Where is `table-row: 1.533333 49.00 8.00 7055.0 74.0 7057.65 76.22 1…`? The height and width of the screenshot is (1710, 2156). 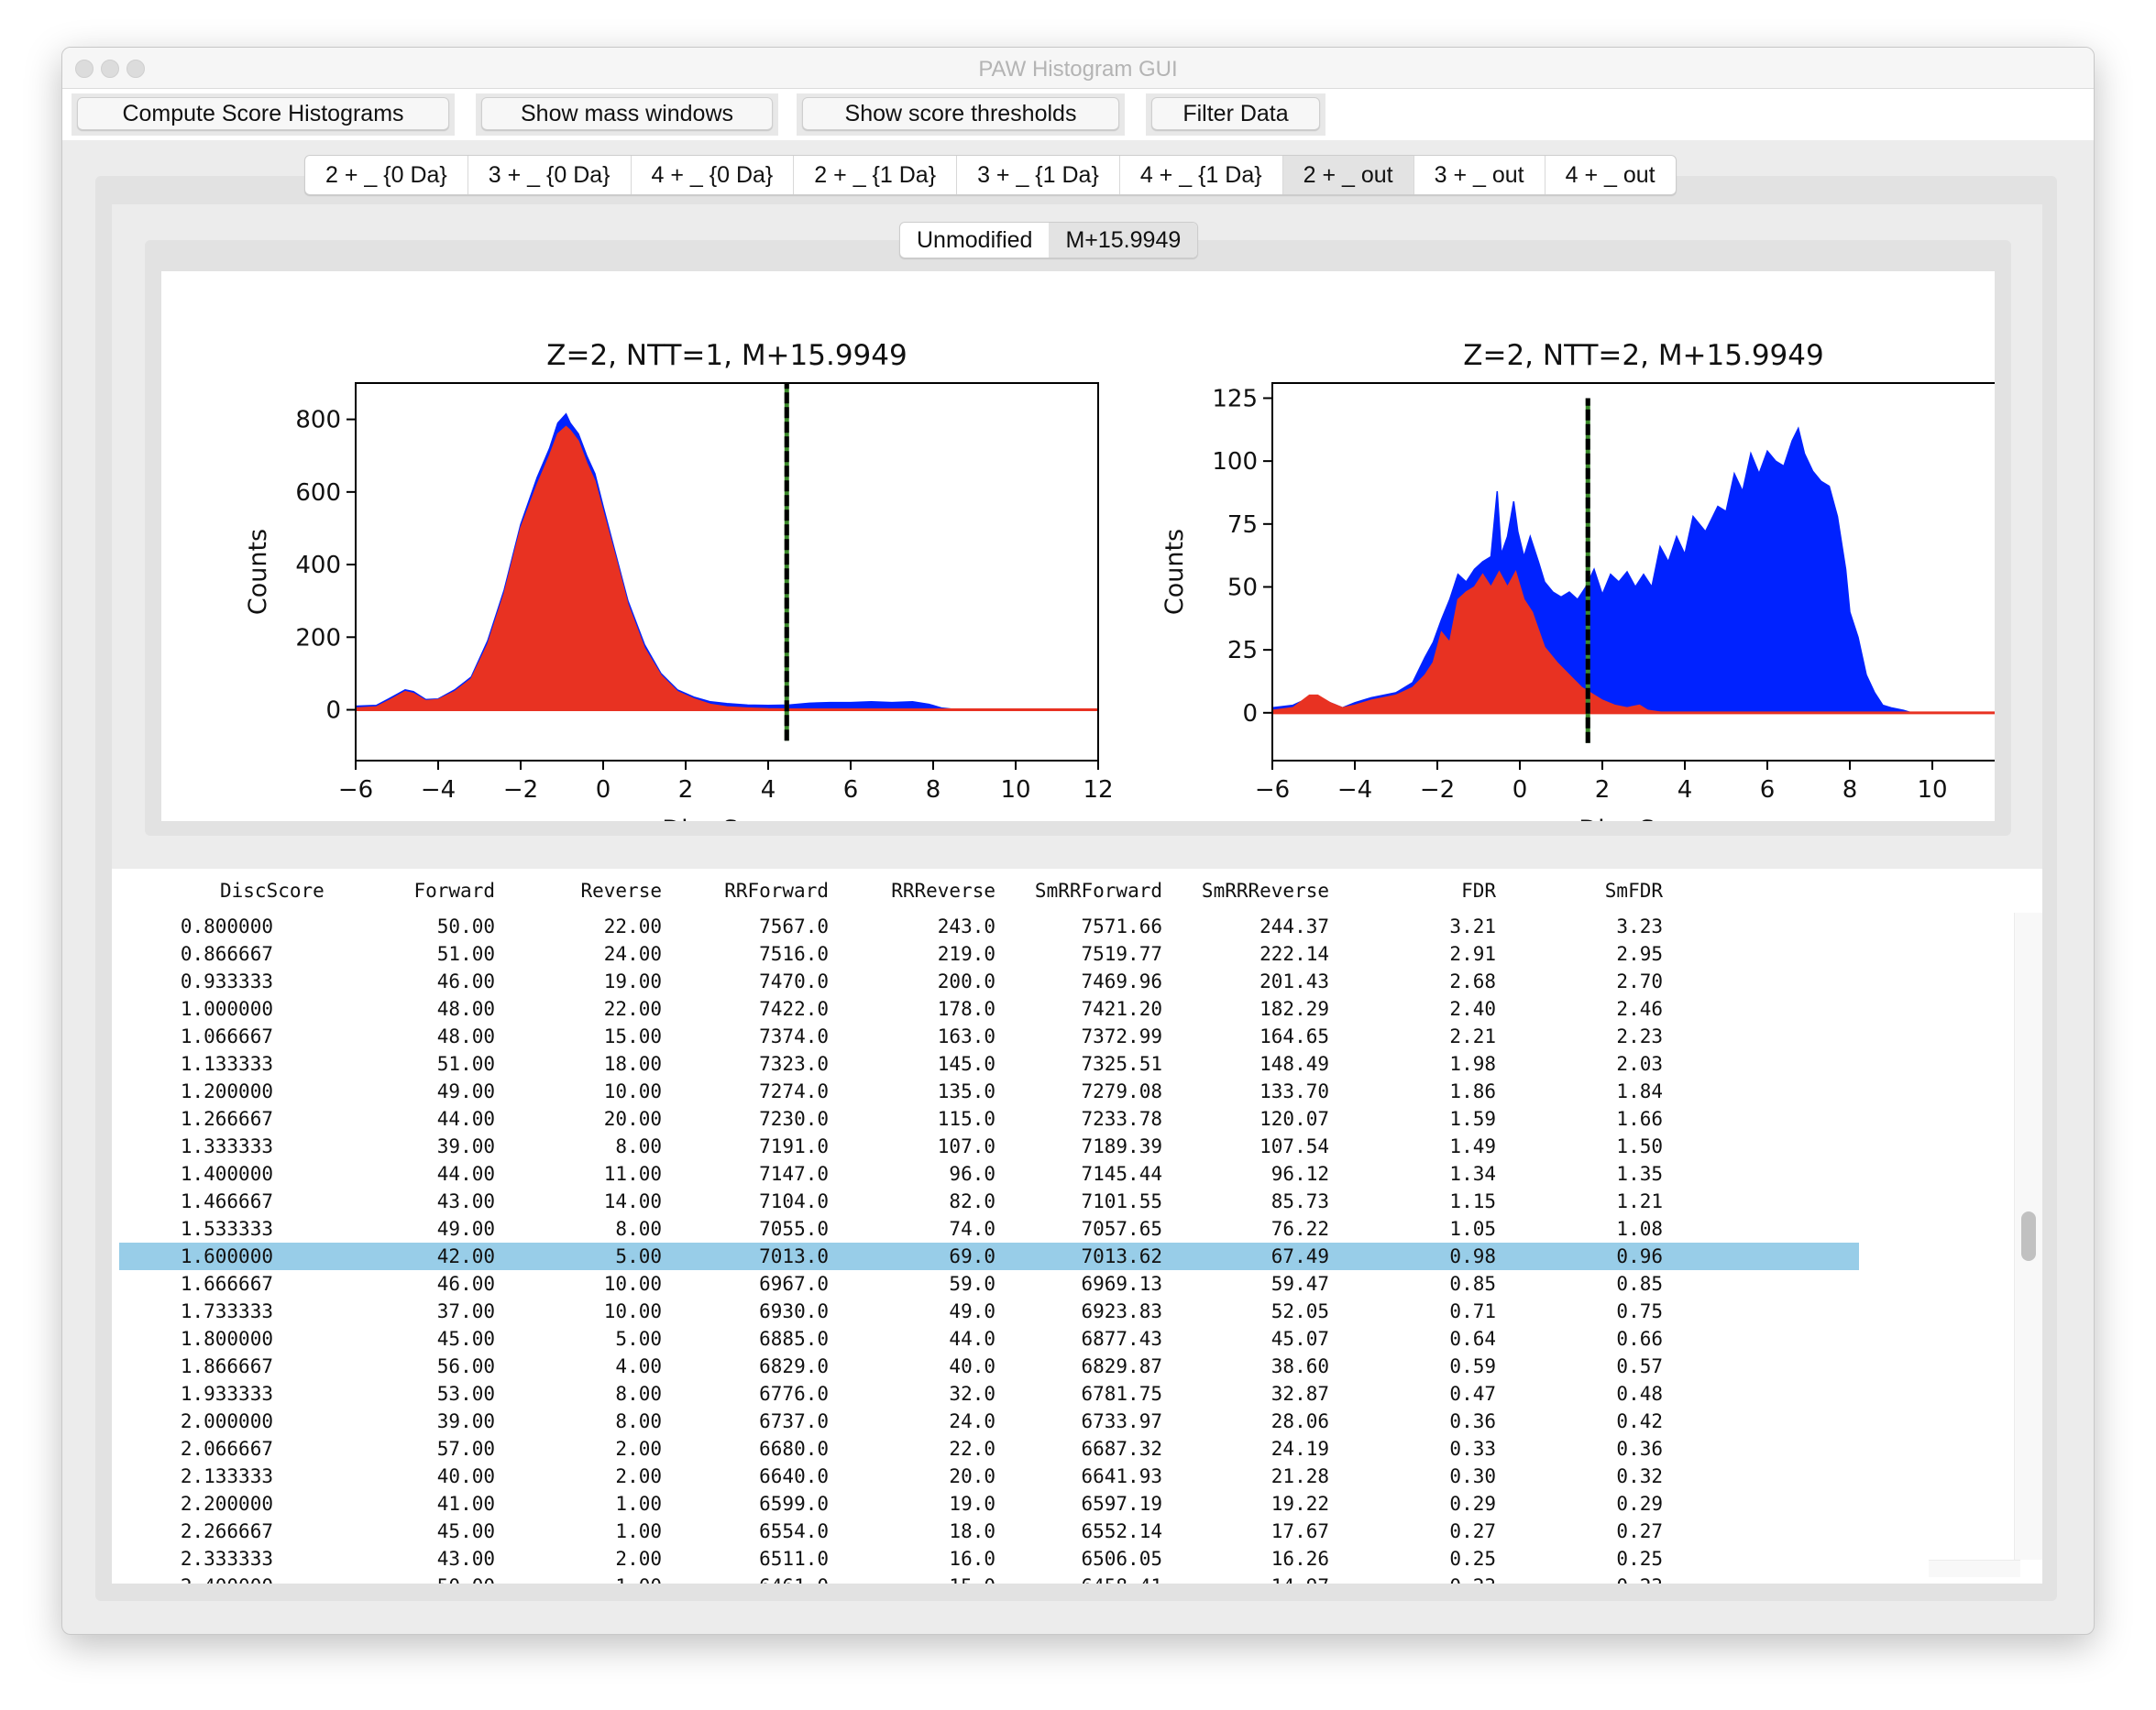 table-row: 1.533333 49.00 8.00 7055.0 74.0 7057.65 76.22 1… is located at coordinates (989, 1229).